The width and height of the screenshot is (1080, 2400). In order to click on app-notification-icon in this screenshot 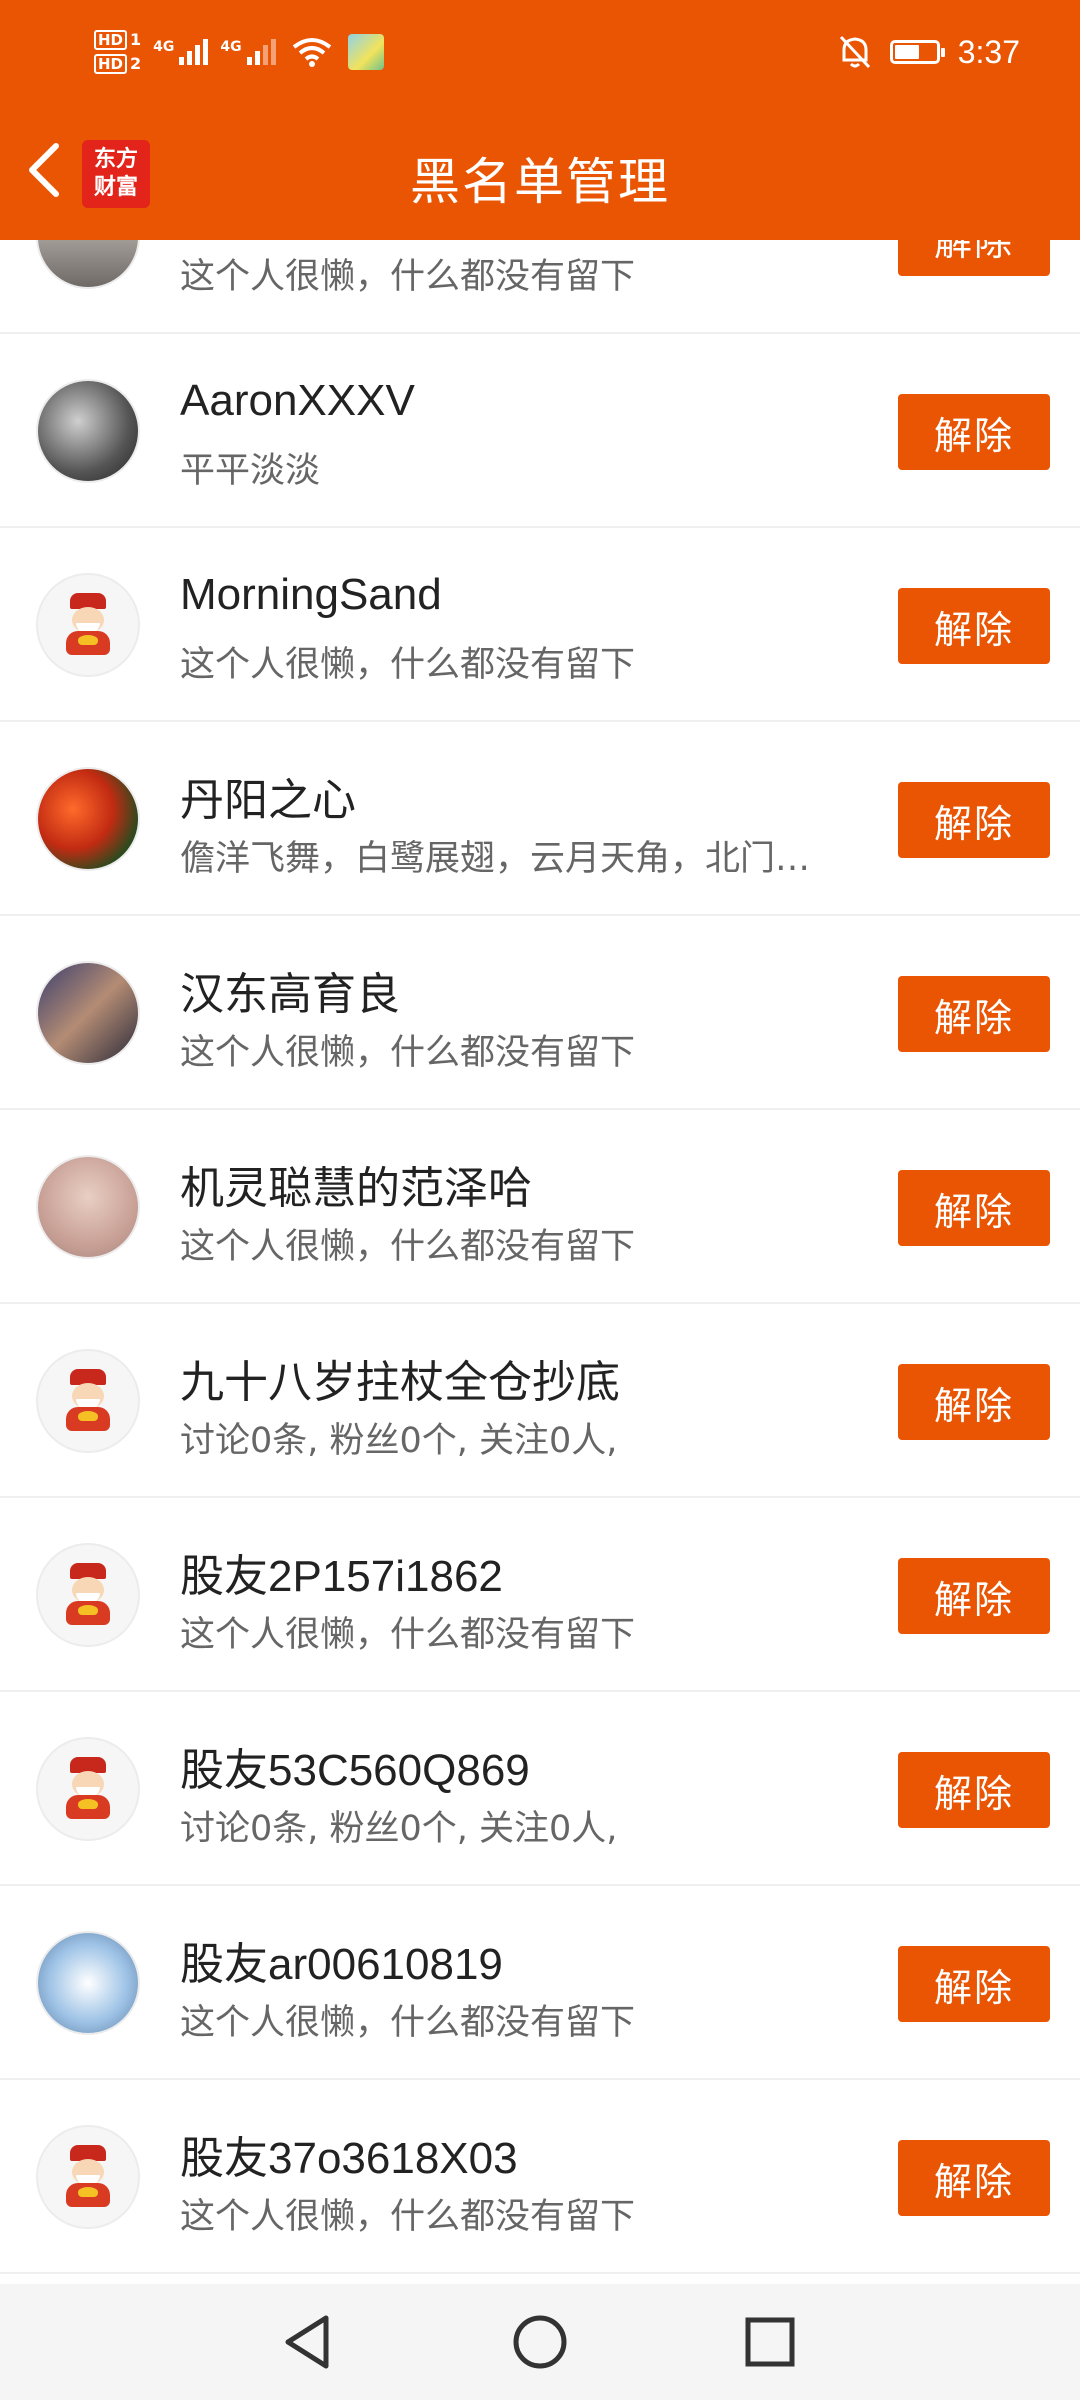, I will do `click(365, 52)`.